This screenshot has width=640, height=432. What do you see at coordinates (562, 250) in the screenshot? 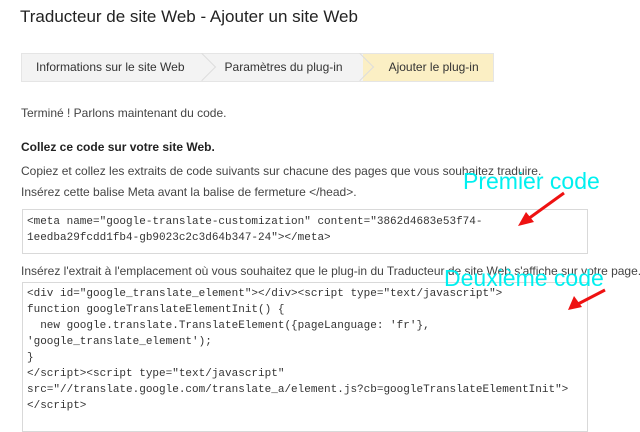
I see `annotation-arrows` at bounding box center [562, 250].